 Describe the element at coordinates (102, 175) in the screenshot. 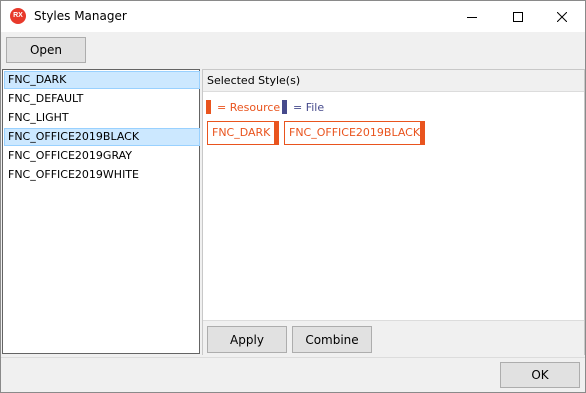

I see `list-item-fnc-office2019white: FNC_OFFICE2019WHITE` at that location.